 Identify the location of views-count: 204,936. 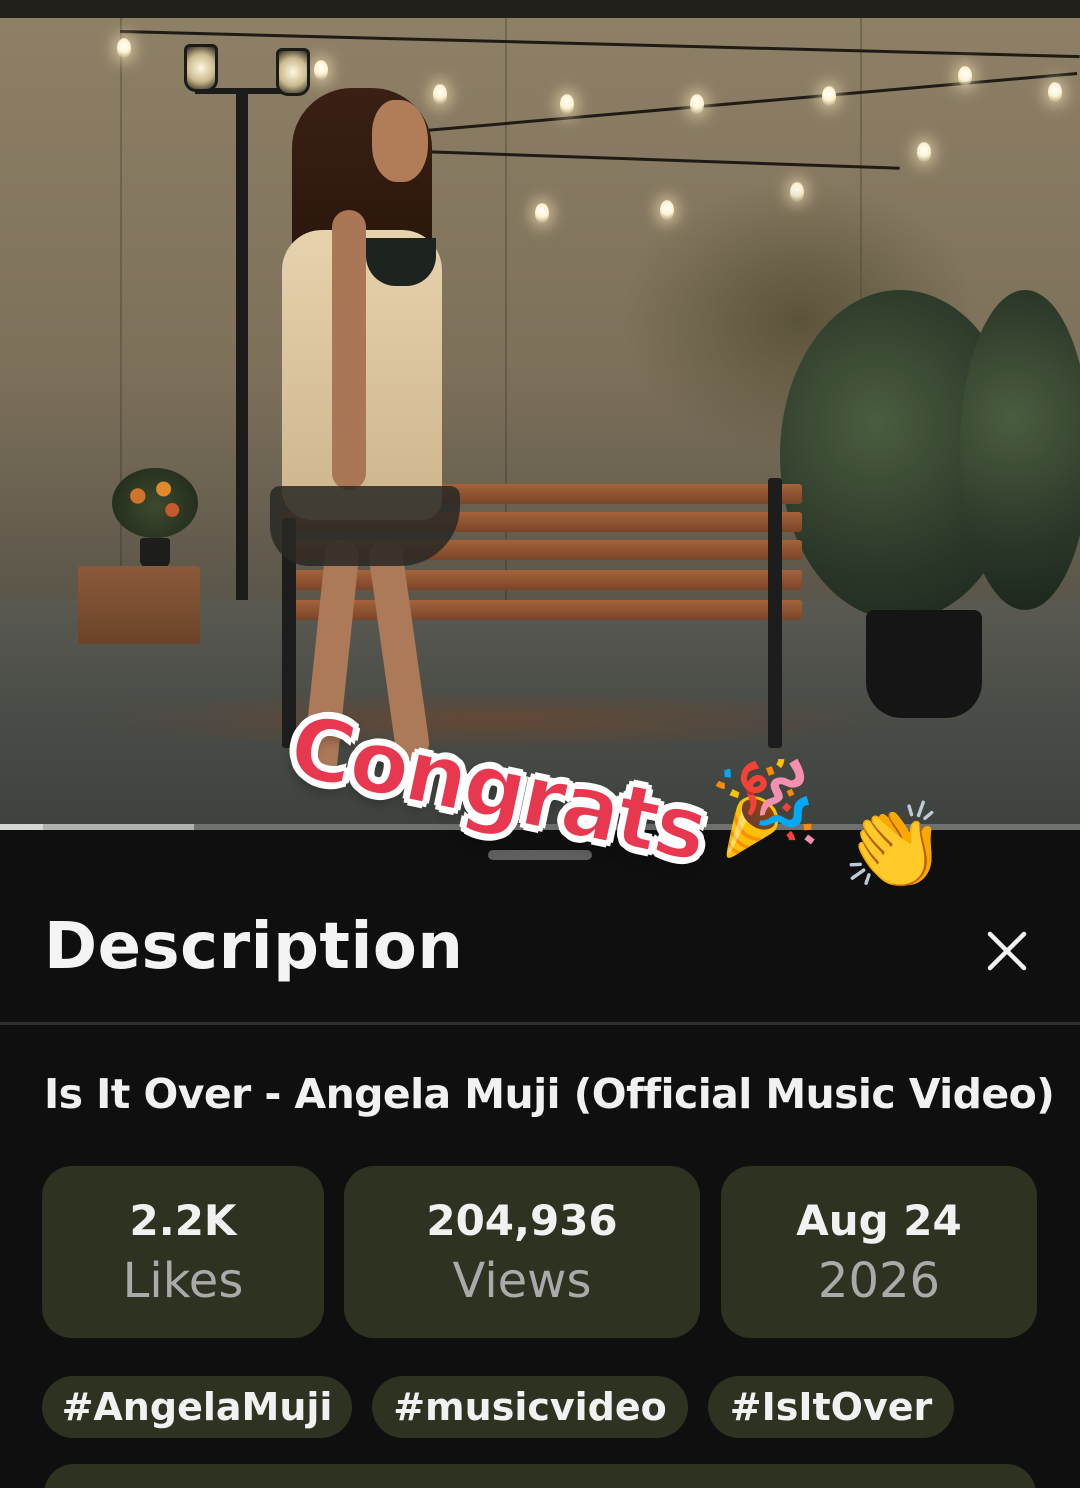
(522, 1220).